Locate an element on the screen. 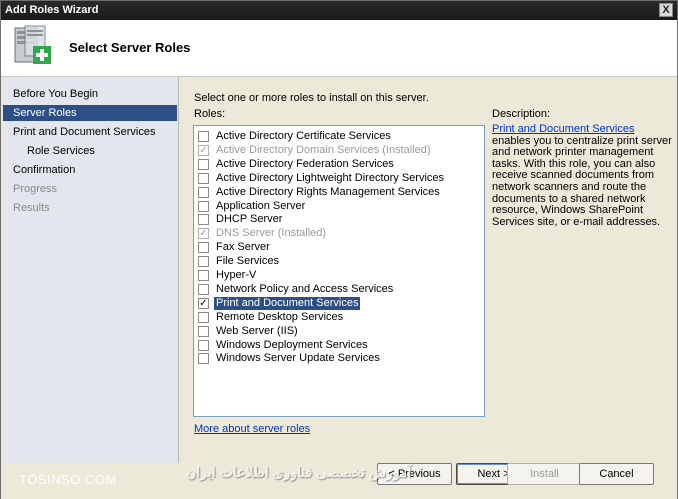 Image resolution: width=678 pixels, height=499 pixels. role-label: DHCP Server is located at coordinates (249, 219).